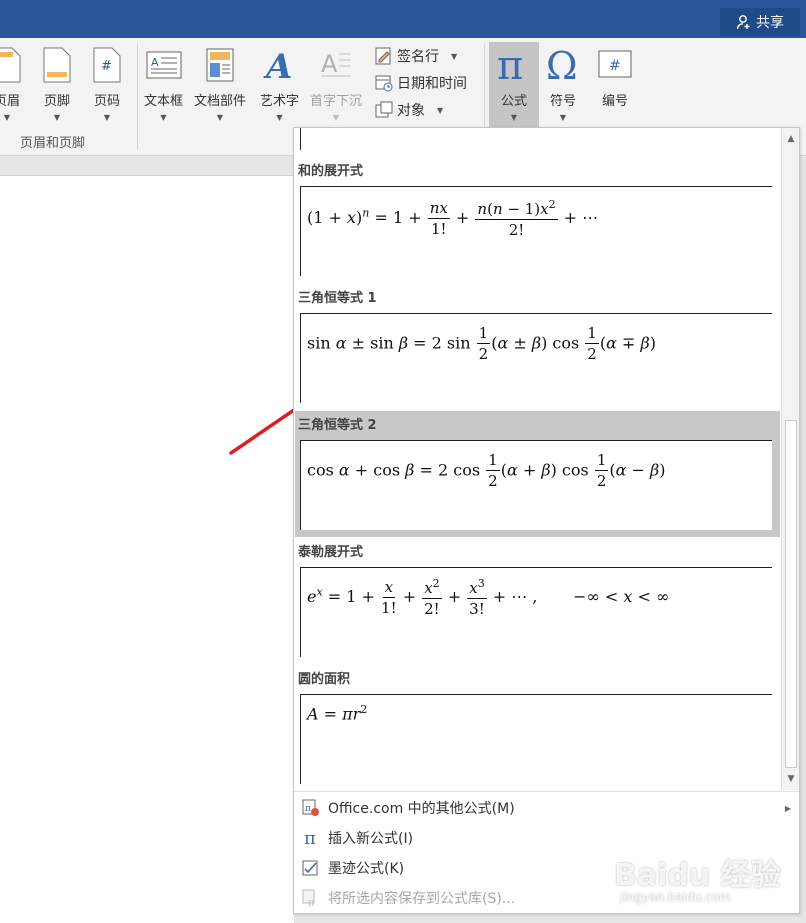 The width and height of the screenshot is (806, 923). I want to click on datetime-button: 日期和时间, so click(421, 83).